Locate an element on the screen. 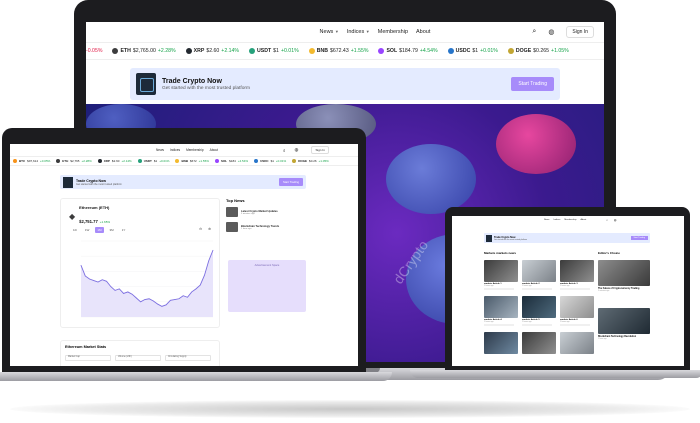 The width and height of the screenshot is (700, 423). range-tab-1d: 1D is located at coordinates (75, 230).